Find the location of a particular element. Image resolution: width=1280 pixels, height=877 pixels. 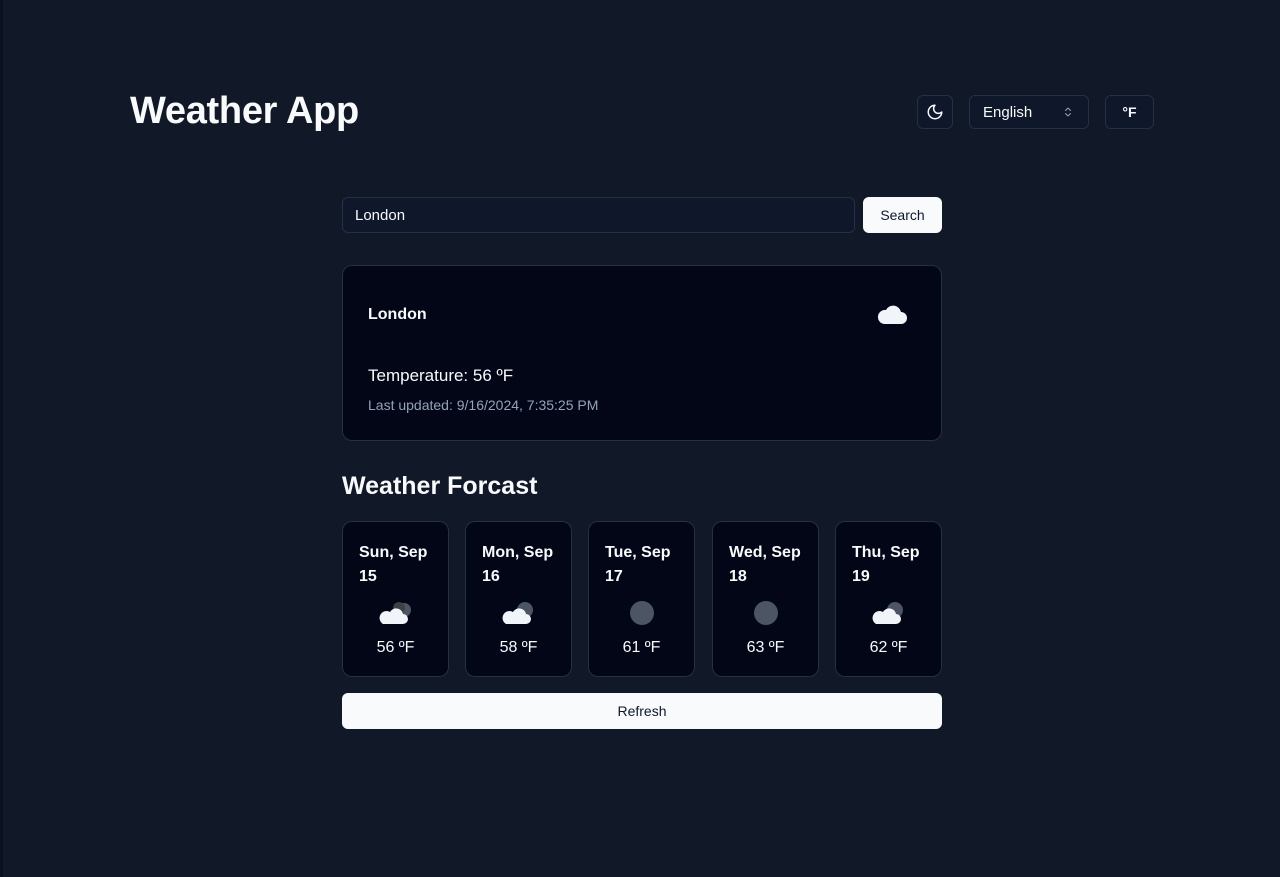

forecast-temperature: 62 ºF is located at coordinates (888, 647).